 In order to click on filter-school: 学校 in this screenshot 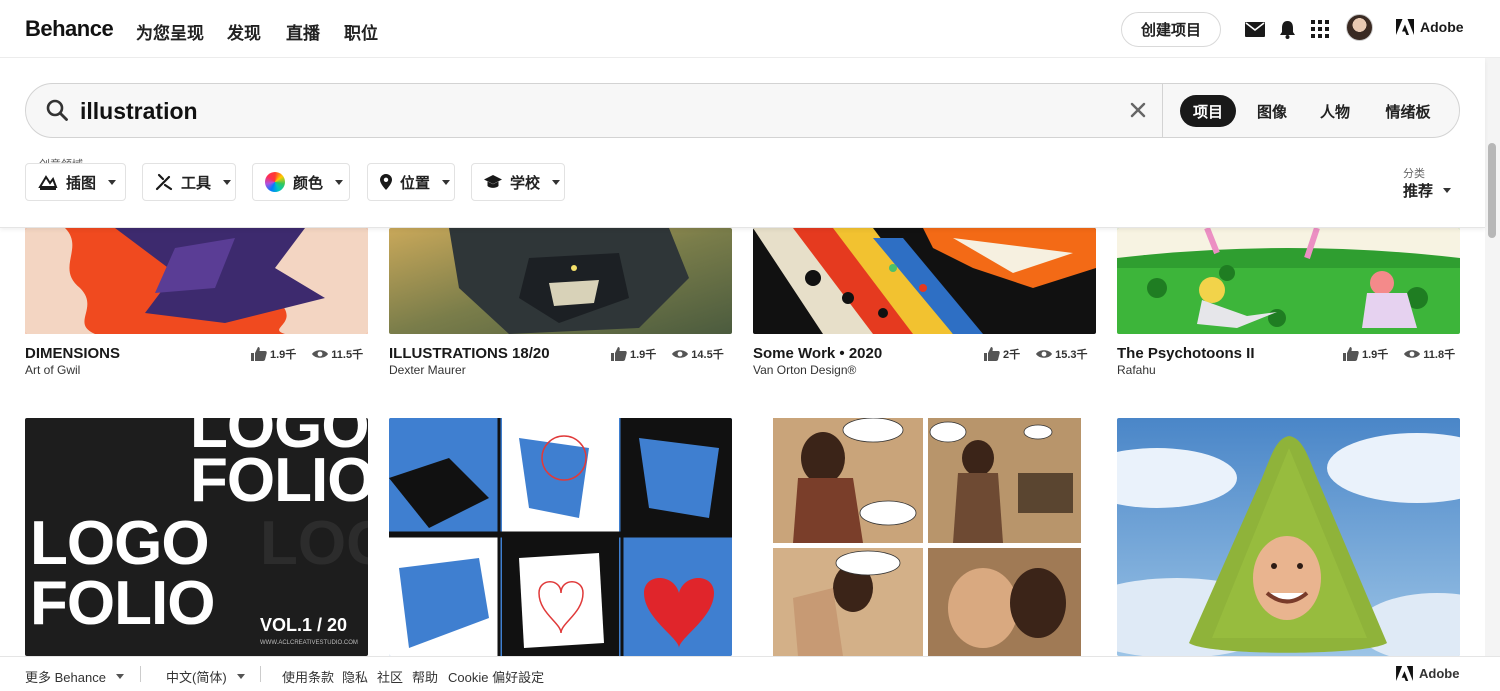, I will do `click(518, 182)`.